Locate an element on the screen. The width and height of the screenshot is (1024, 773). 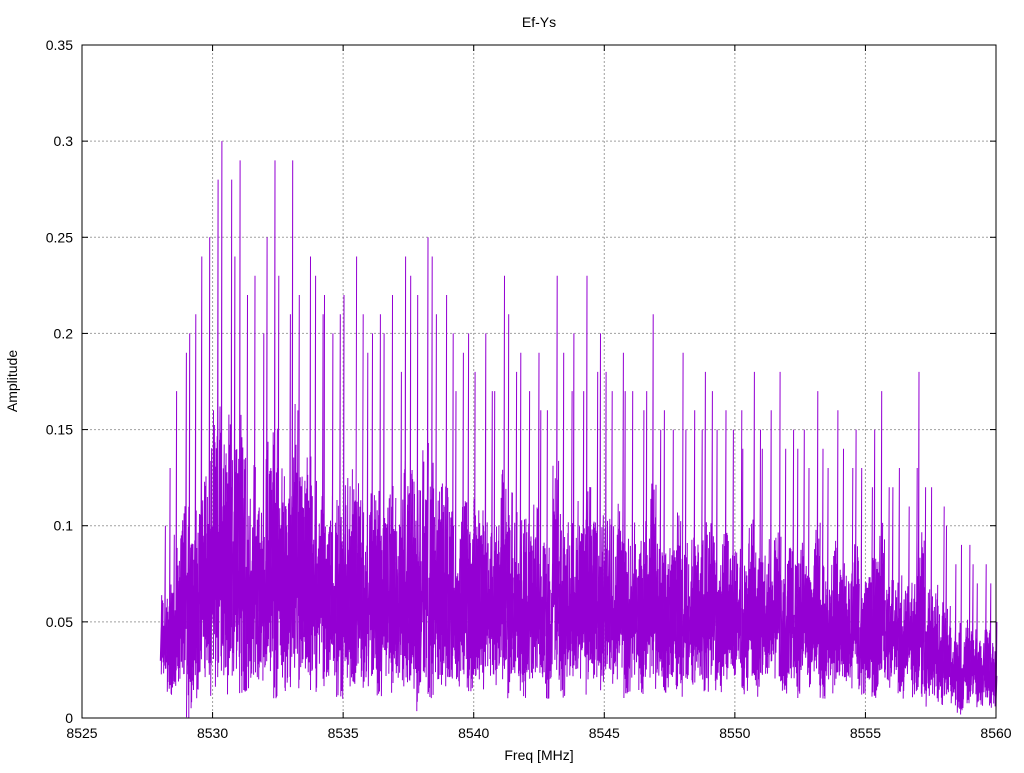
x-tick-label: 8540 is located at coordinates (473, 733).